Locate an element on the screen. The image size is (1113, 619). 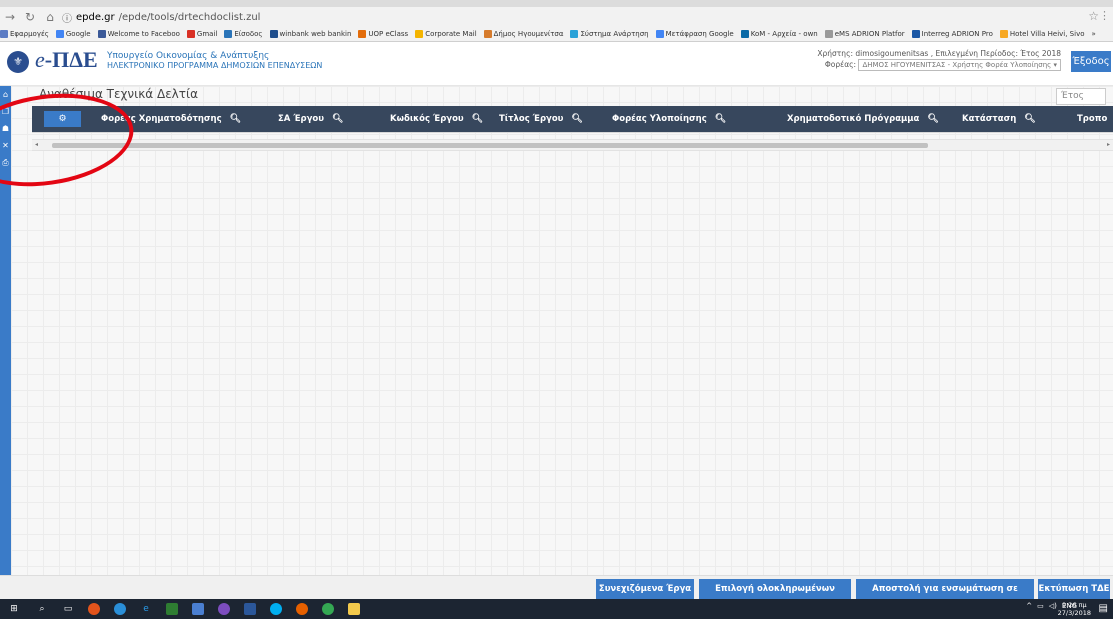
column-header-katastasi: Κατάσταση 🔍︎ is located at coordinates (999, 119).